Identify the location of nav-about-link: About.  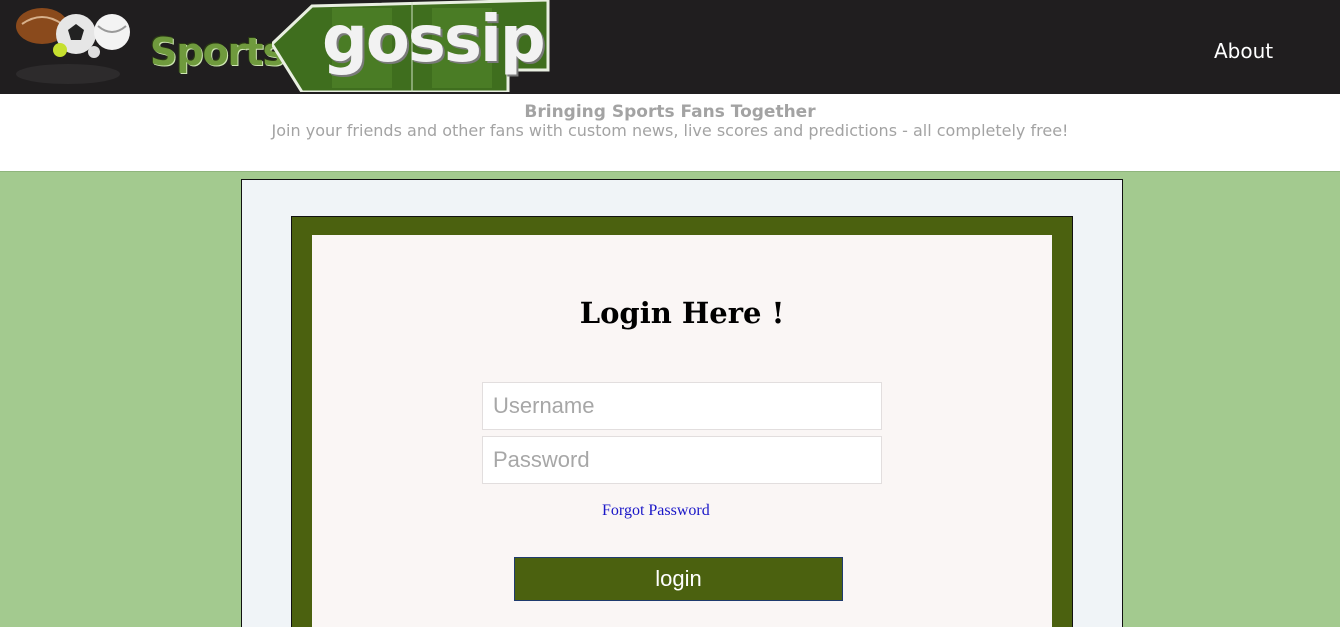
(1243, 51).